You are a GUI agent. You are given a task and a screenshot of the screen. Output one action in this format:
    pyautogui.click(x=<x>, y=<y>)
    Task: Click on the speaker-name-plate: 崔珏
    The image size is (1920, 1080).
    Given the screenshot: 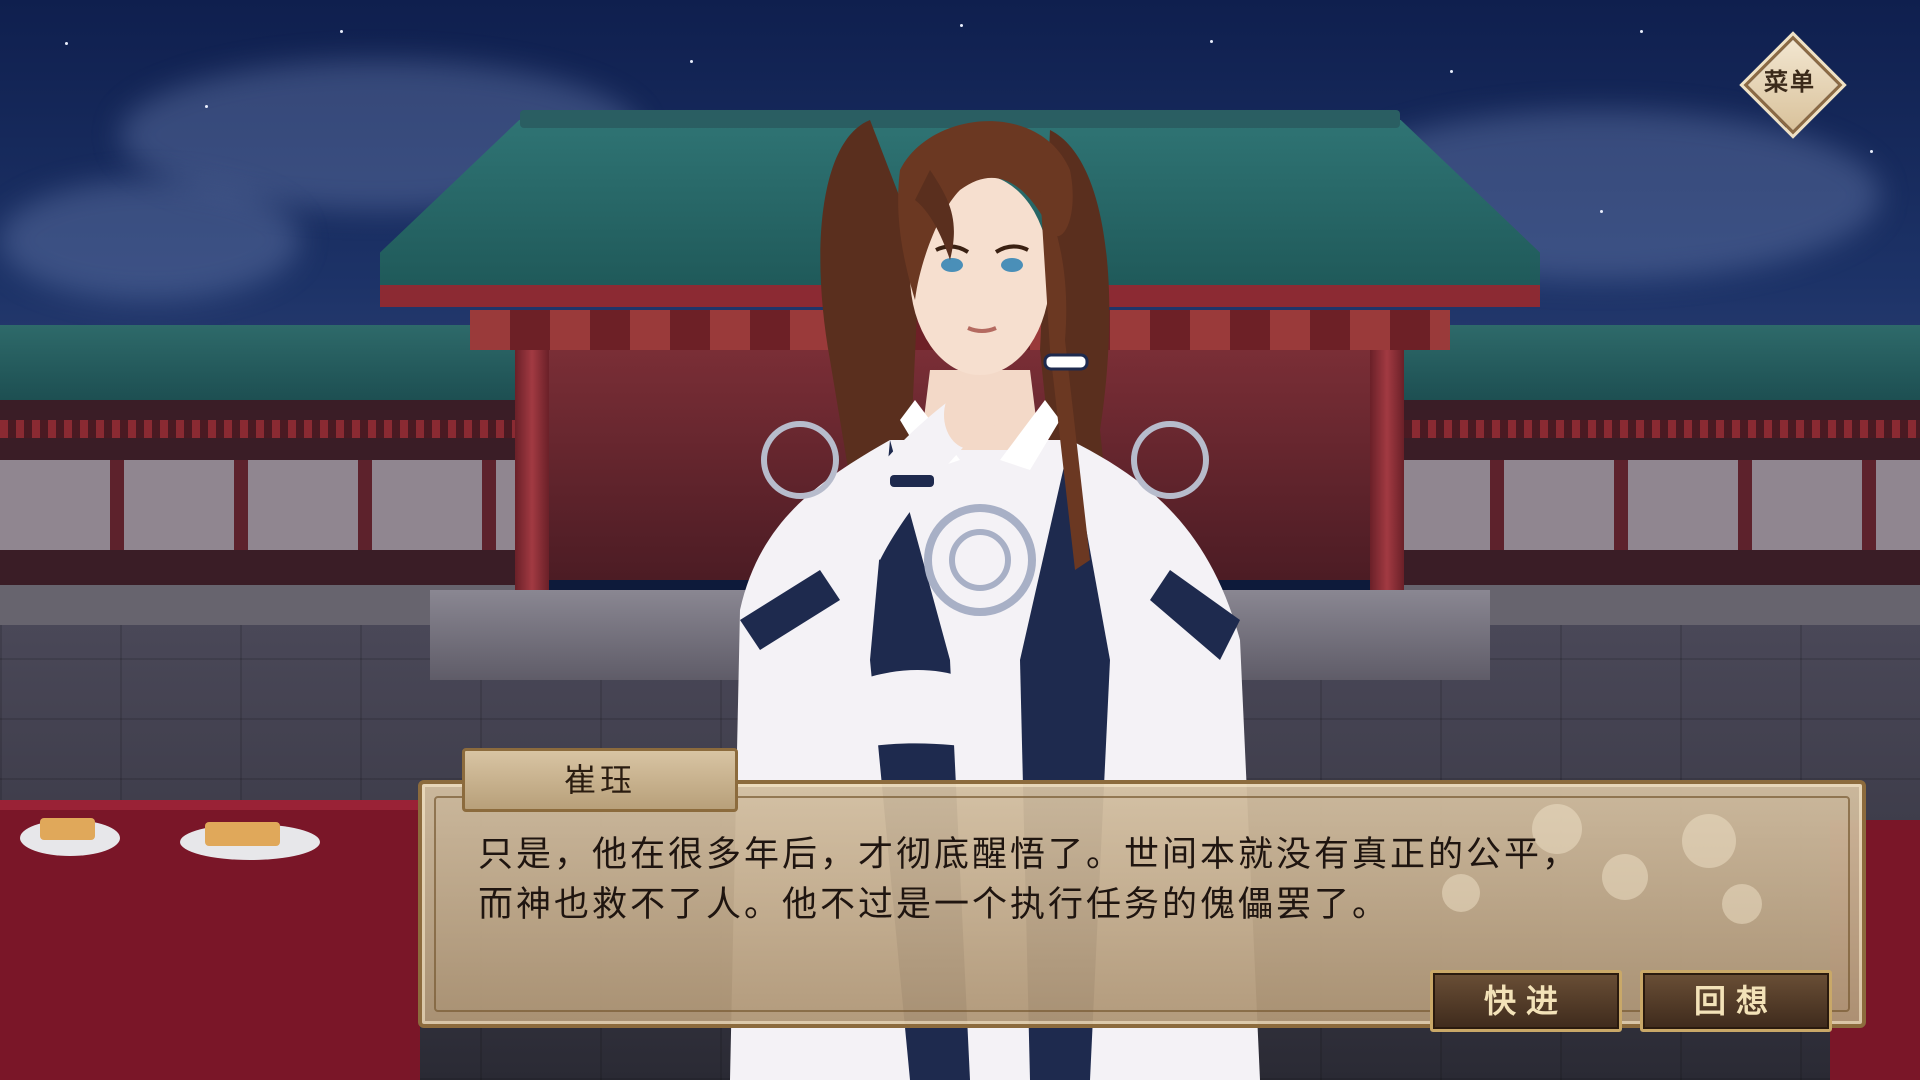 What is the action you would take?
    pyautogui.click(x=600, y=780)
    